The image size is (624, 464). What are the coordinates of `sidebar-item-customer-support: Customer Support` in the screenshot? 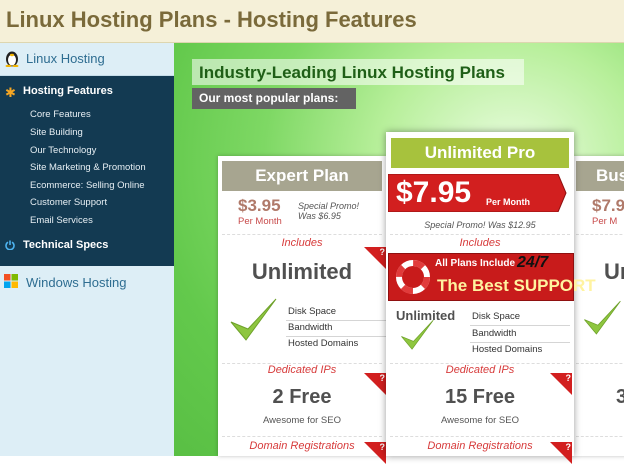 It's located at (68, 202).